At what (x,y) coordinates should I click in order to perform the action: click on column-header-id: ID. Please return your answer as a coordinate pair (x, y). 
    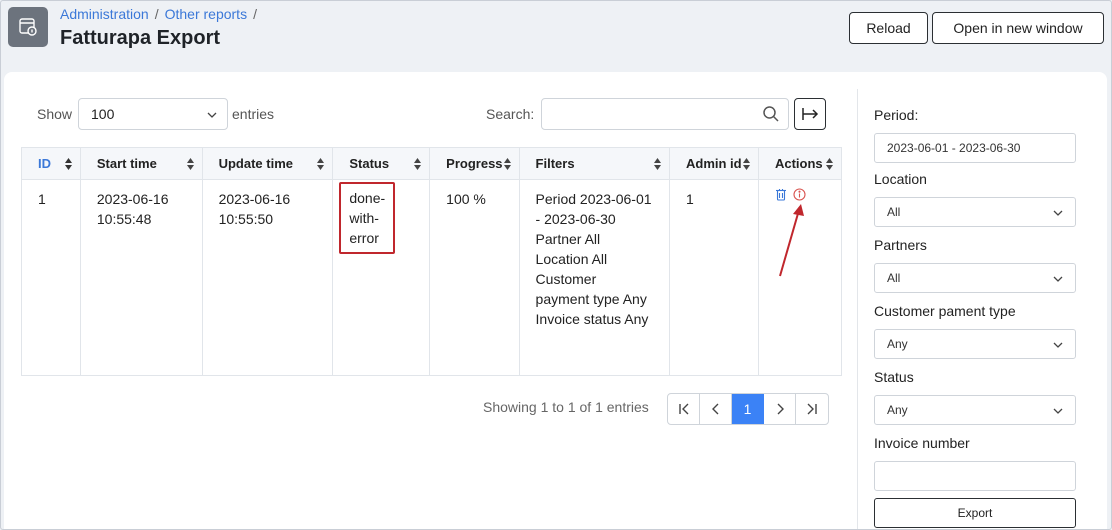
    Looking at the image, I should click on (51, 163).